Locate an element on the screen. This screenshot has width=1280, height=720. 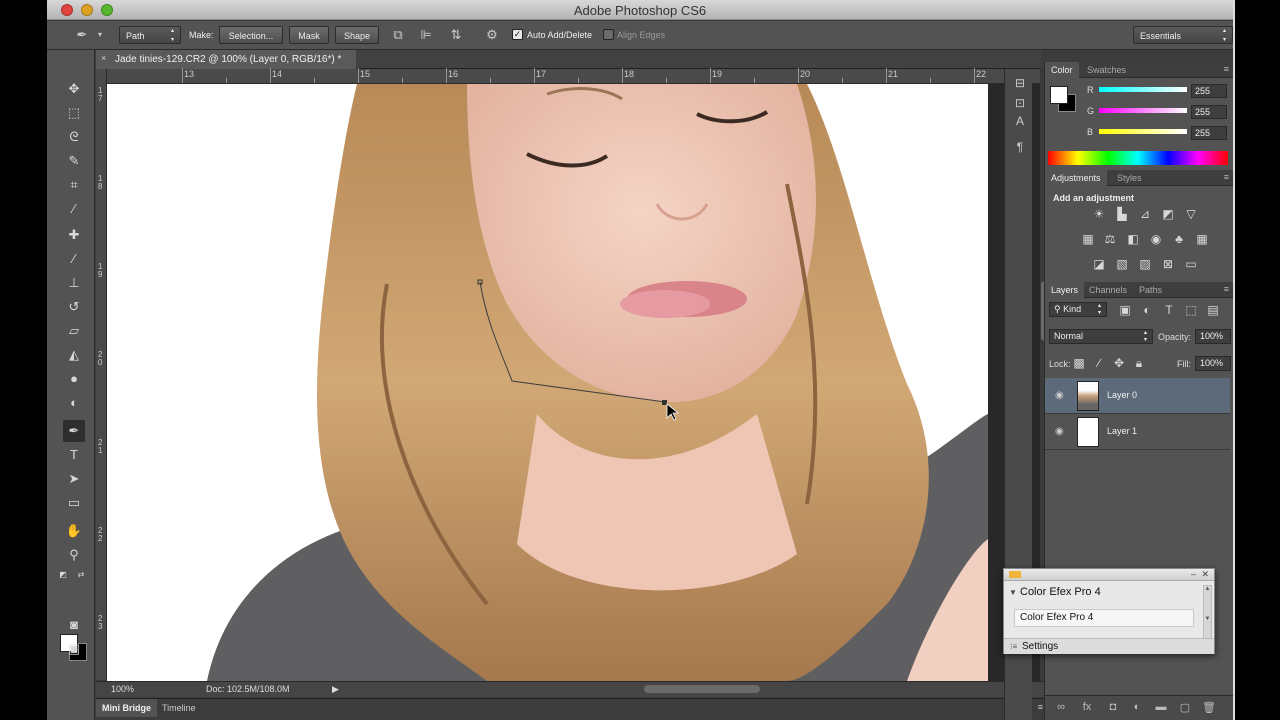
tab-color: Color is located at coordinates (1062, 70).